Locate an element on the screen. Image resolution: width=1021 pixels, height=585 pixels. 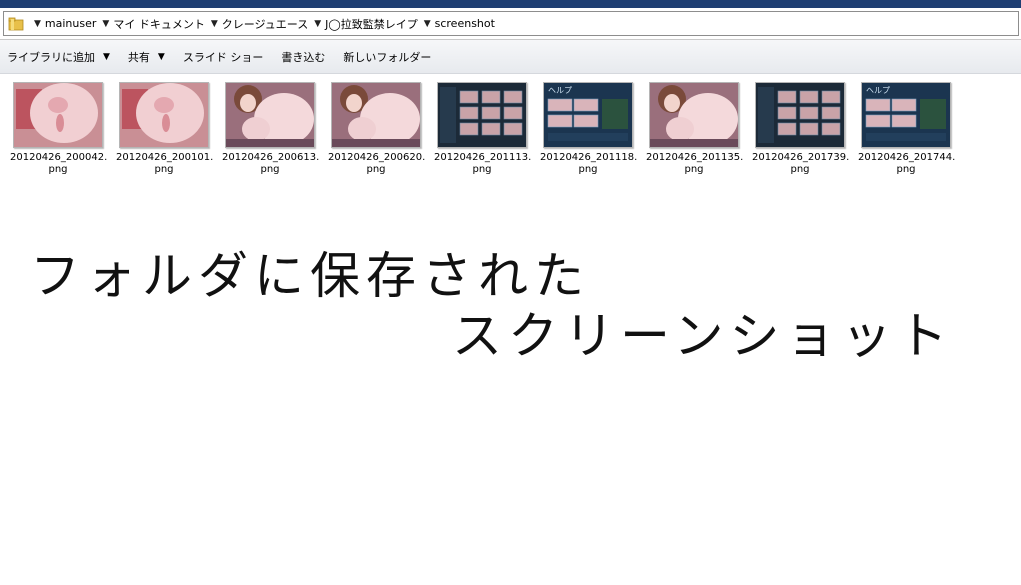
file-item: ヘルプ 20120426_201118. png is located at coordinates (588, 129).